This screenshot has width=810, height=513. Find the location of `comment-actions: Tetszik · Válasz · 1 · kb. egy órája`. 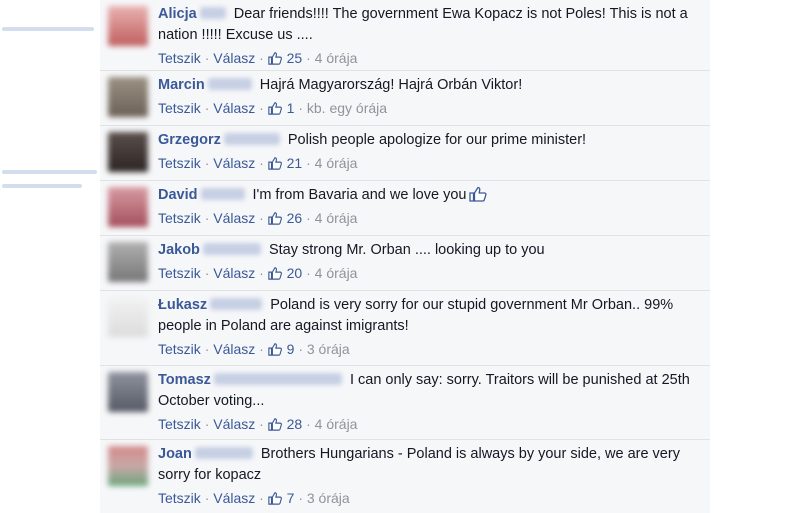

comment-actions: Tetszik · Válasz · 1 · kb. egy órája is located at coordinates (273, 108).